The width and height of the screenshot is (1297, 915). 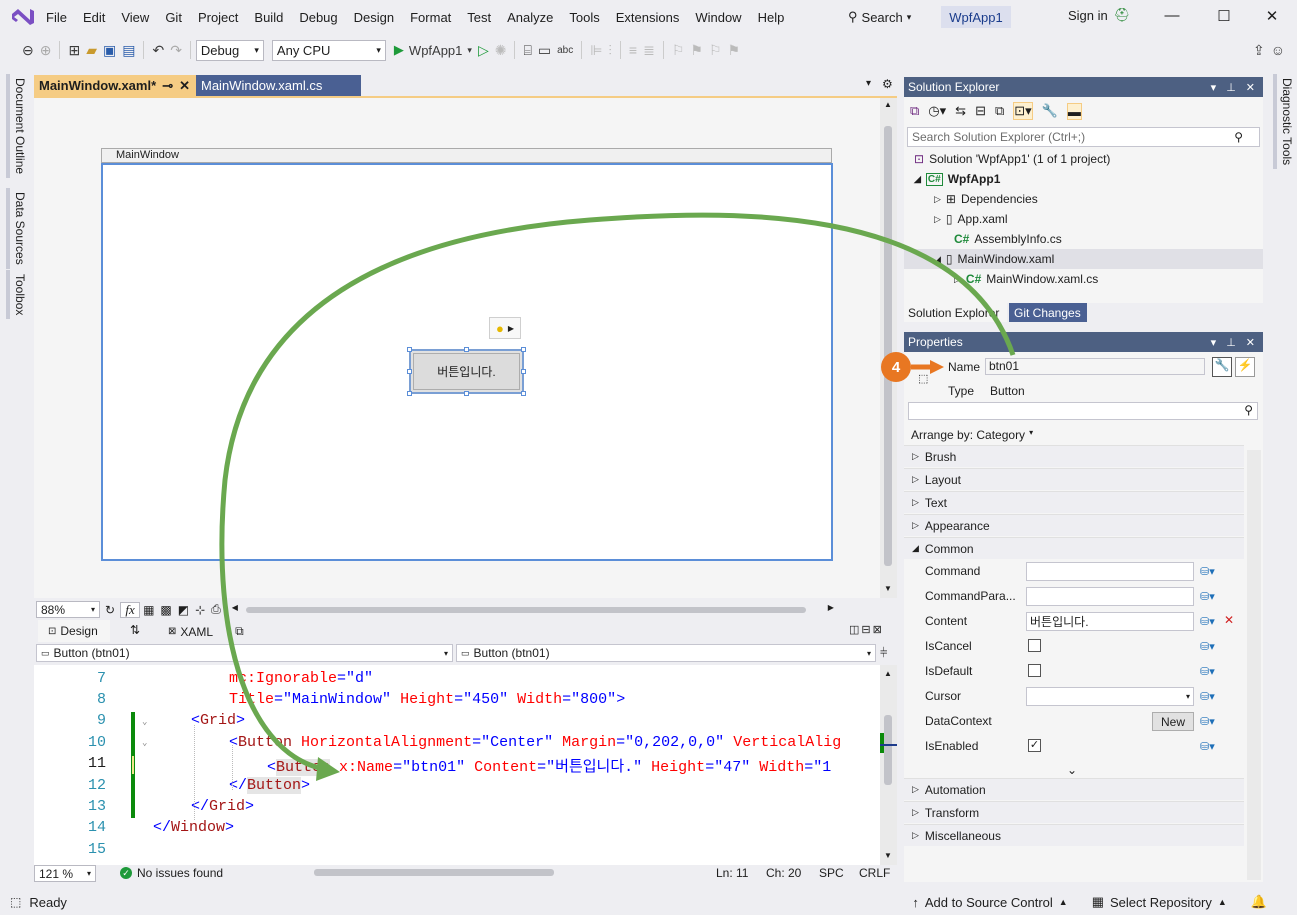 What do you see at coordinates (565, 50) in the screenshot?
I see `spell-check-icon: abc` at bounding box center [565, 50].